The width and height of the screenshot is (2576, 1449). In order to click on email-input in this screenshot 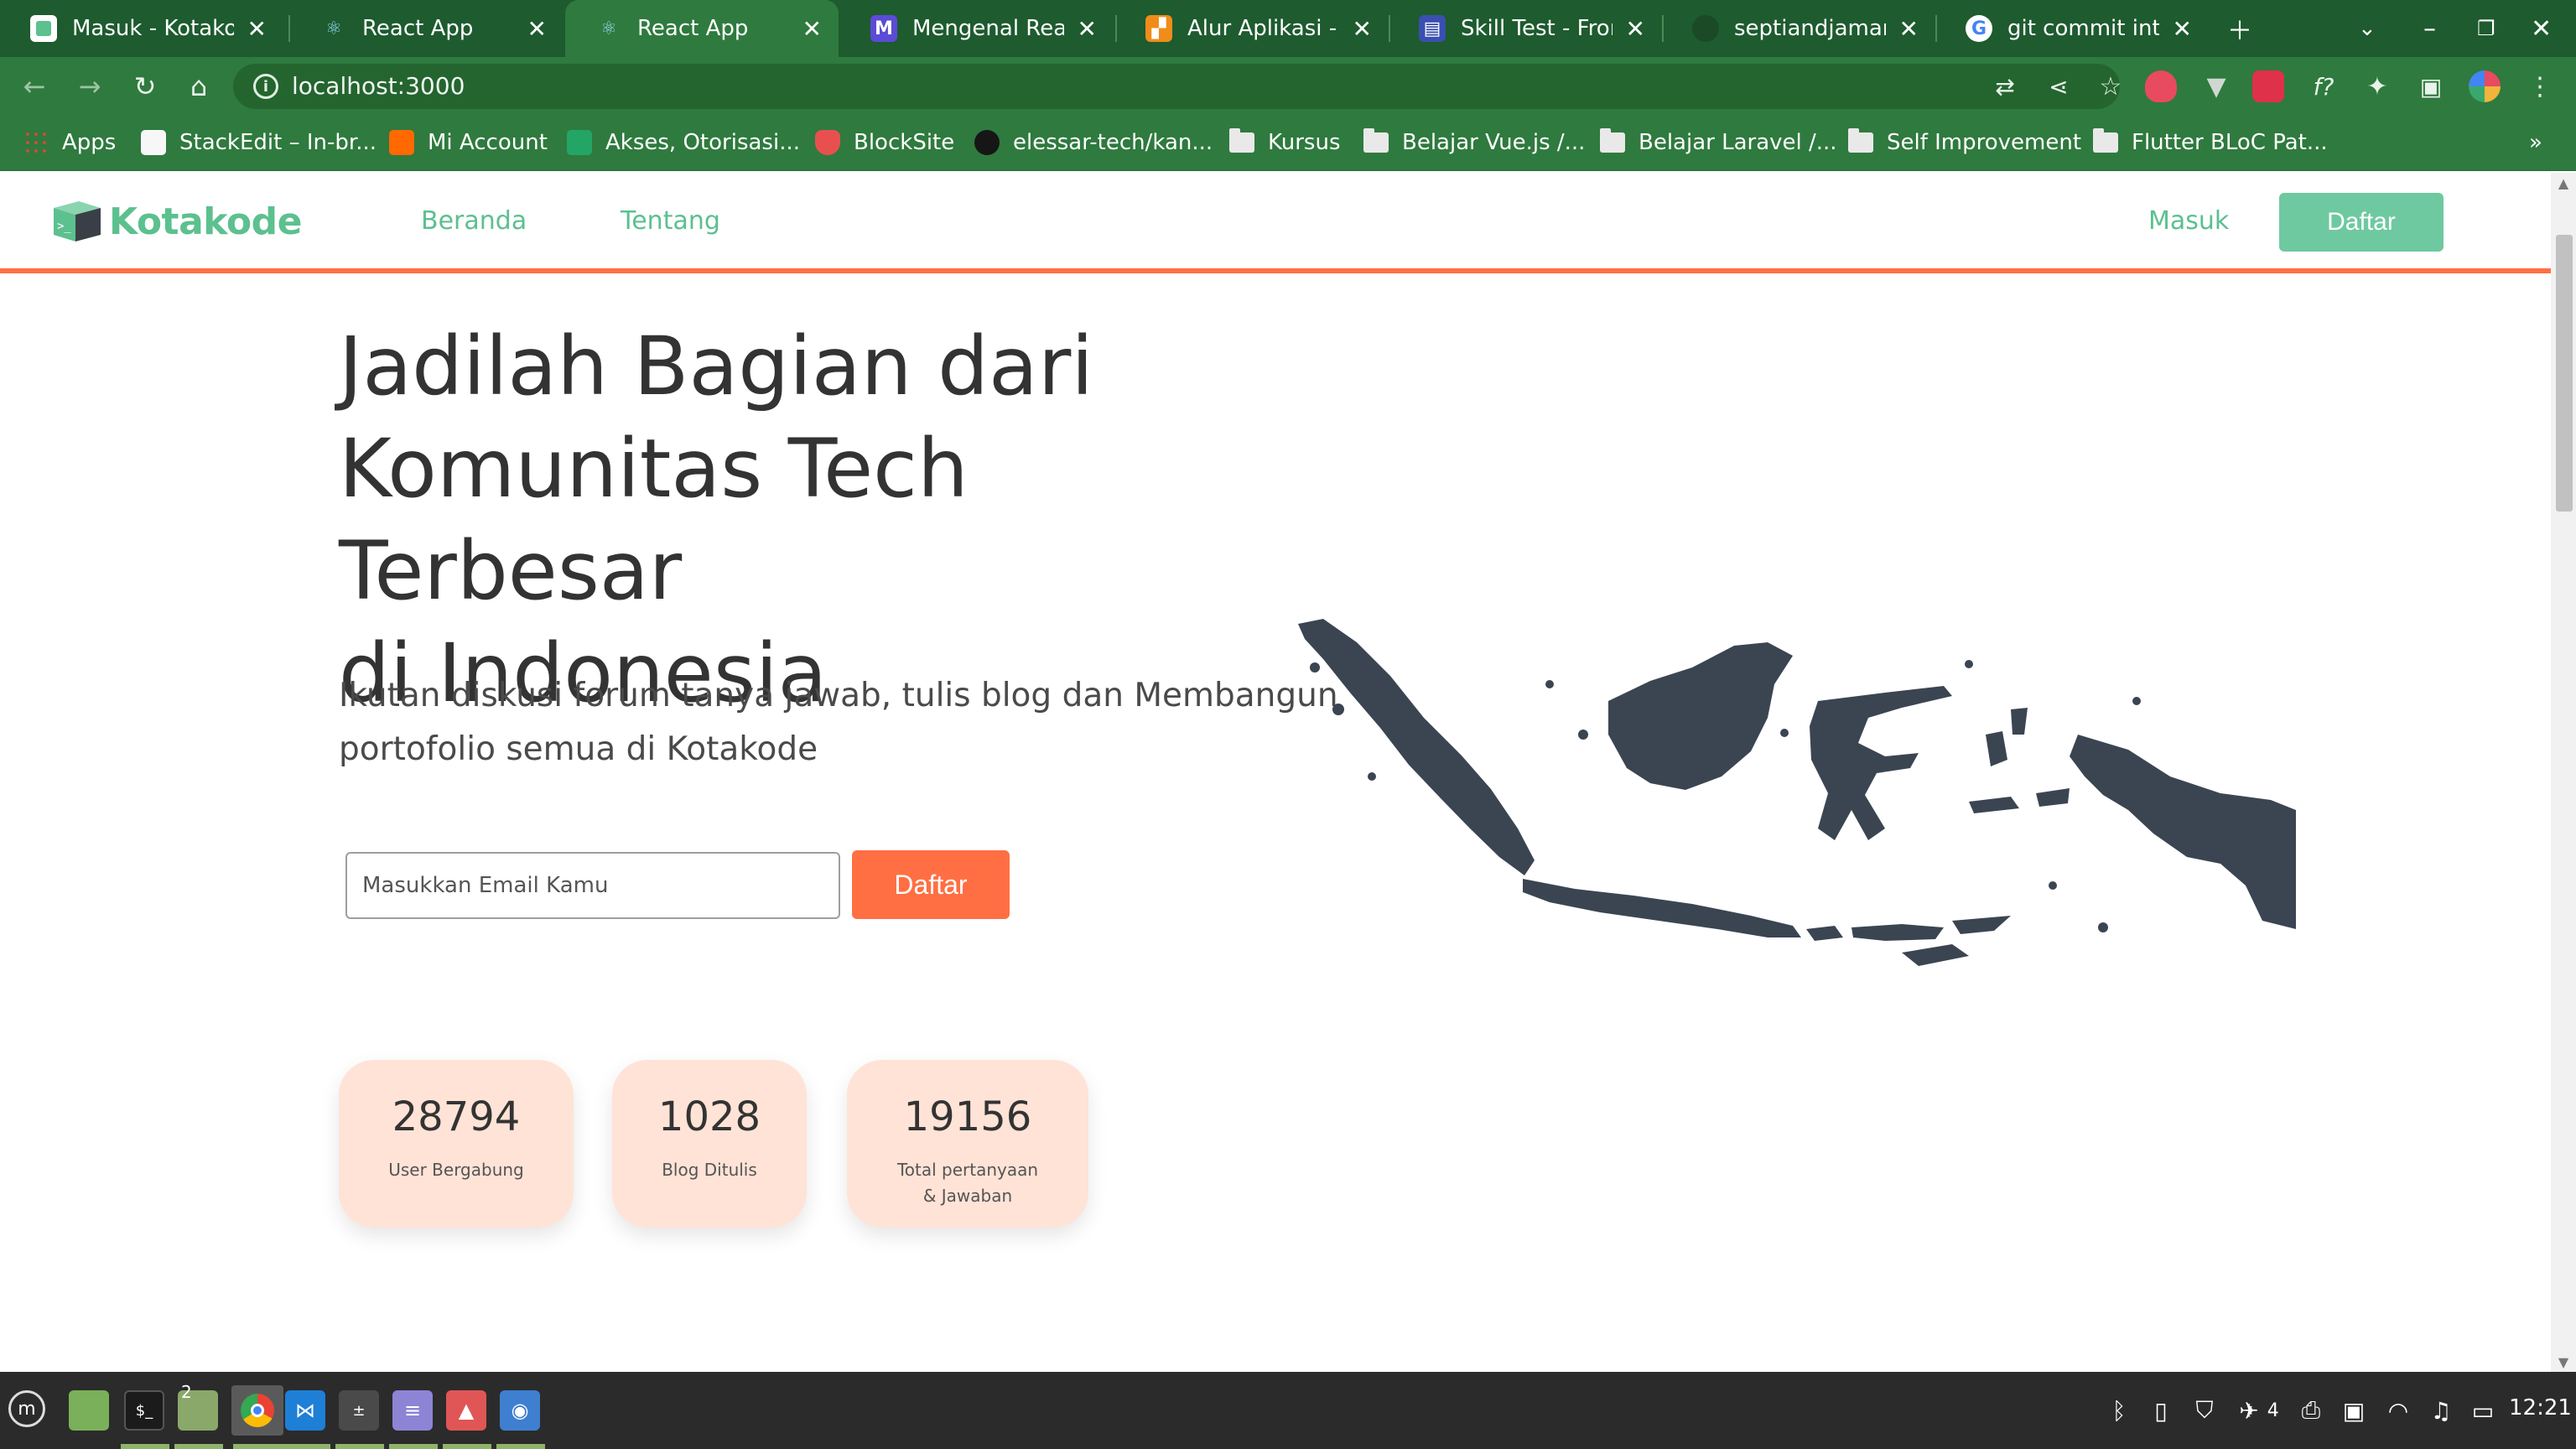, I will do `click(592, 885)`.